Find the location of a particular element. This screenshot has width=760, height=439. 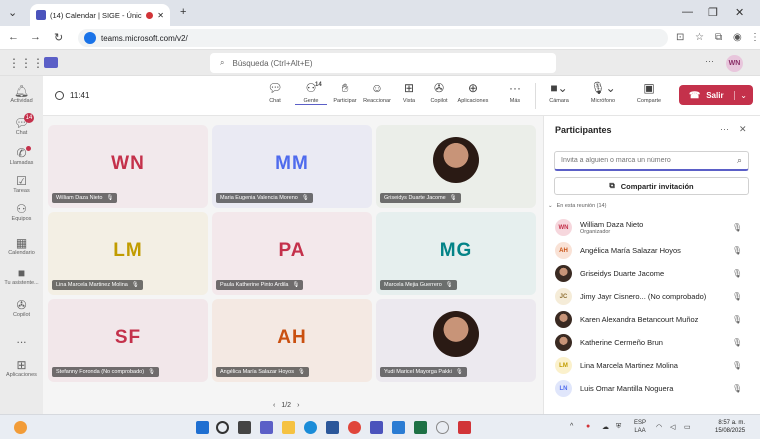

in-meeting-section: ⌄ En esta reunión (14) is located at coordinates (577, 206).